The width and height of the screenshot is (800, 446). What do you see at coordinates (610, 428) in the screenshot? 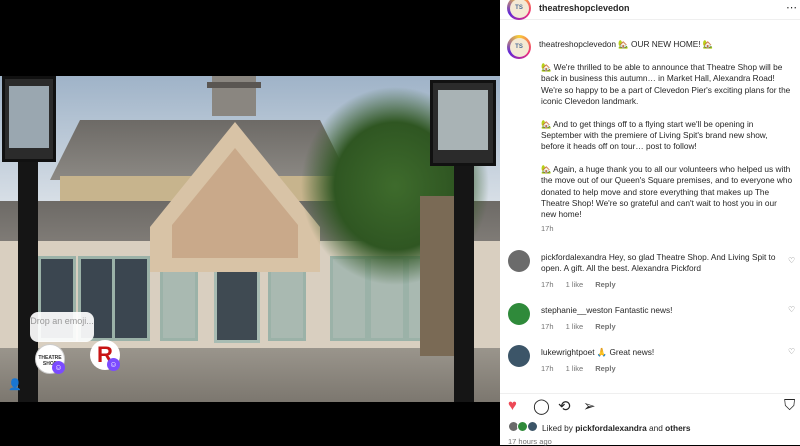
I see `likes-first-user: pickfordalexandra` at bounding box center [610, 428].